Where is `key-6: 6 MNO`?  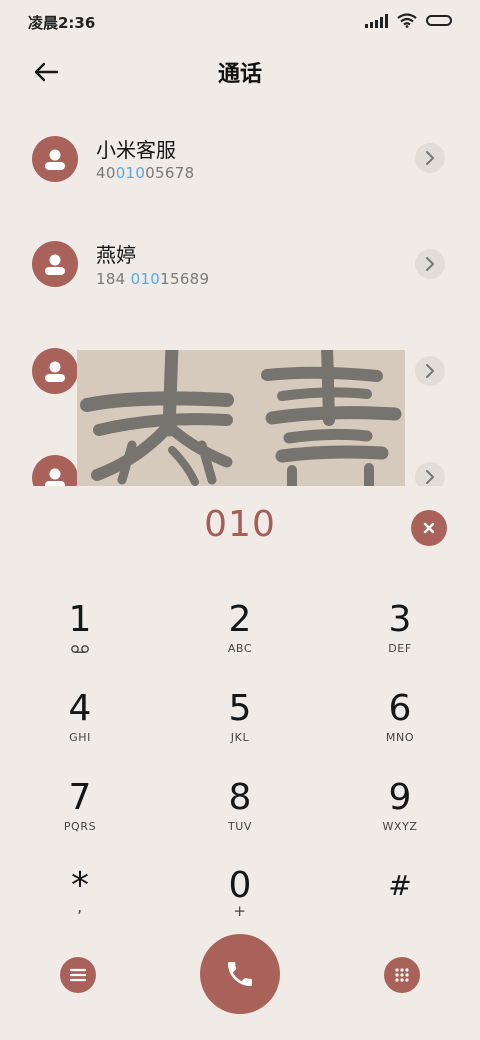
key-6: 6 MNO is located at coordinates (400, 726).